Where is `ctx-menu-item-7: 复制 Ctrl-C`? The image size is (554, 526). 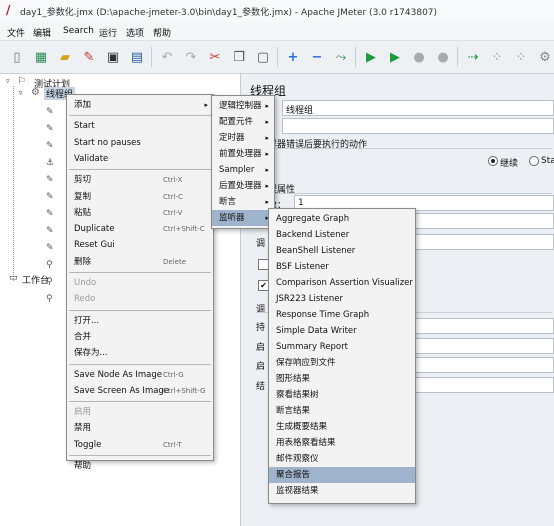
ctx-menu-item-7: 复制 Ctrl-C is located at coordinates (140, 197).